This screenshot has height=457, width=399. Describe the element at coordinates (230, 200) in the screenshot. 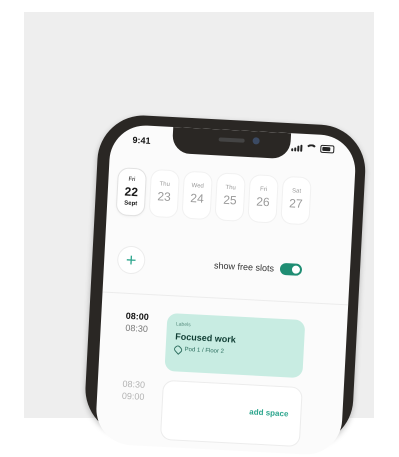

I see `day-number: 25` at that location.